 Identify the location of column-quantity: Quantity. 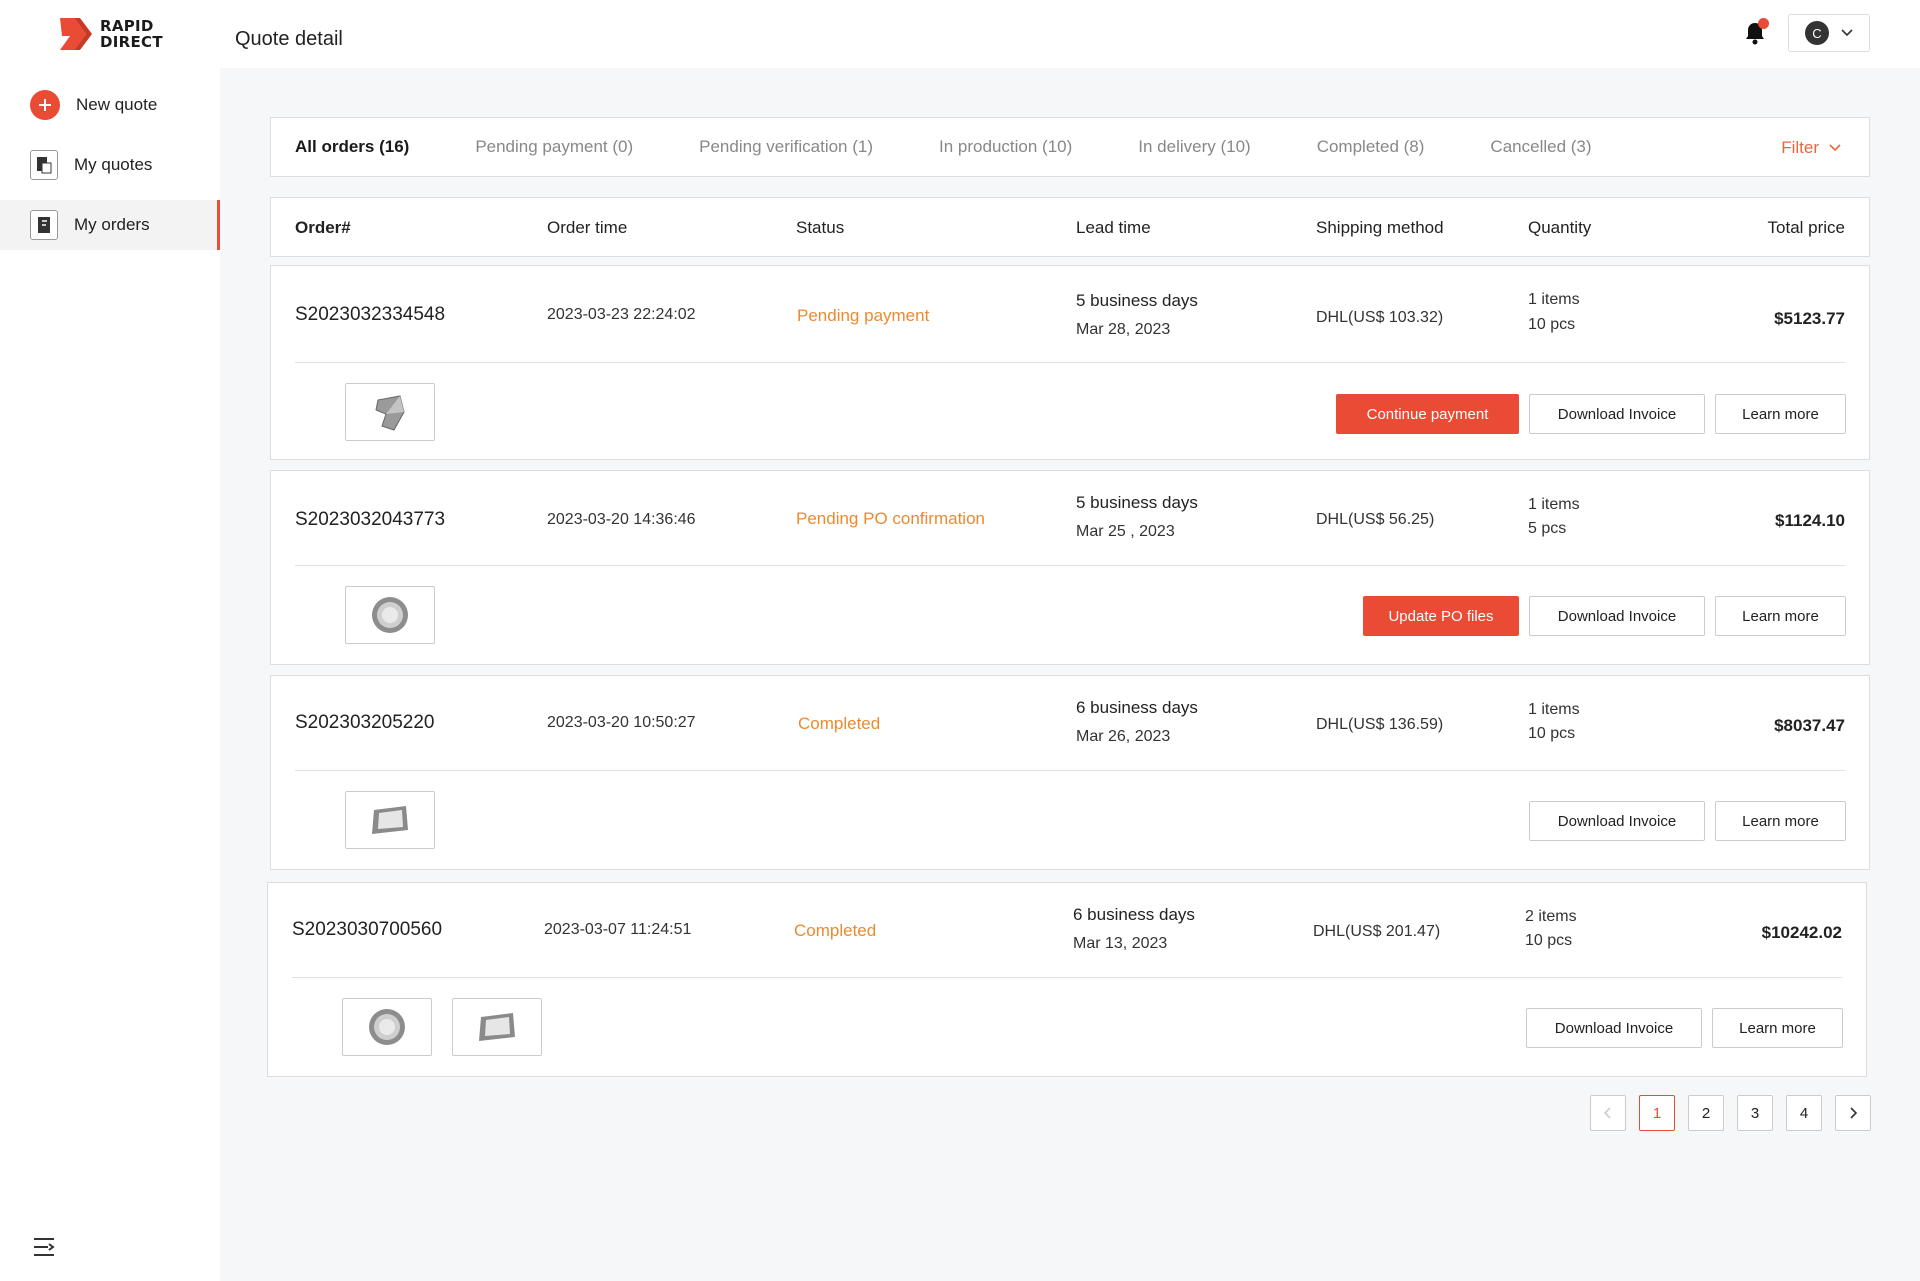
(1560, 227).